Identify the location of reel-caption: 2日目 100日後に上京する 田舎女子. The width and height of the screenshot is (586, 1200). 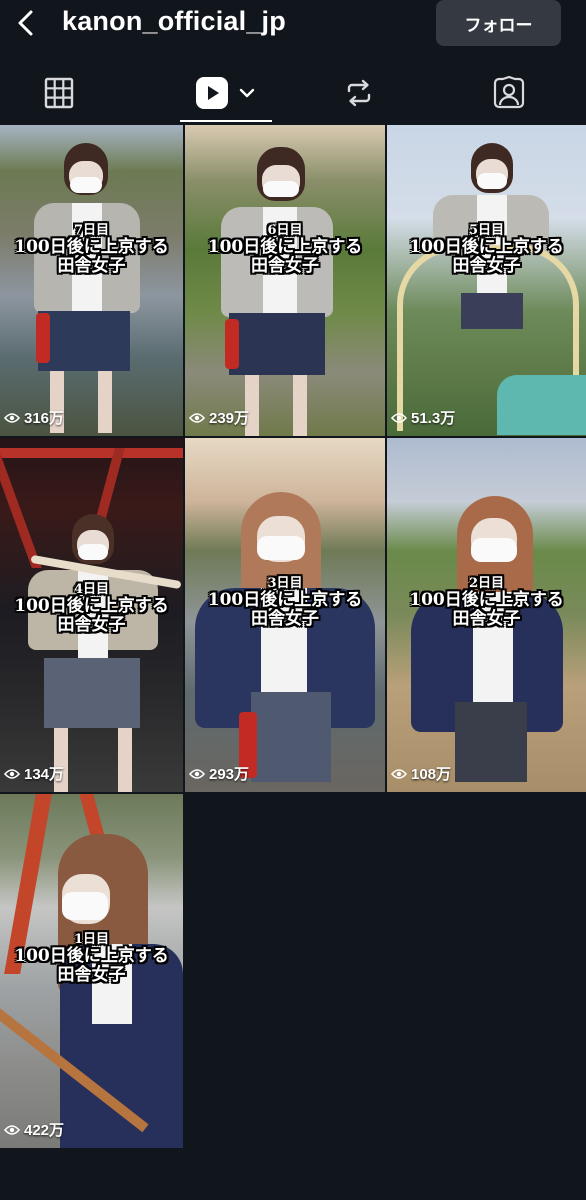
(486, 600).